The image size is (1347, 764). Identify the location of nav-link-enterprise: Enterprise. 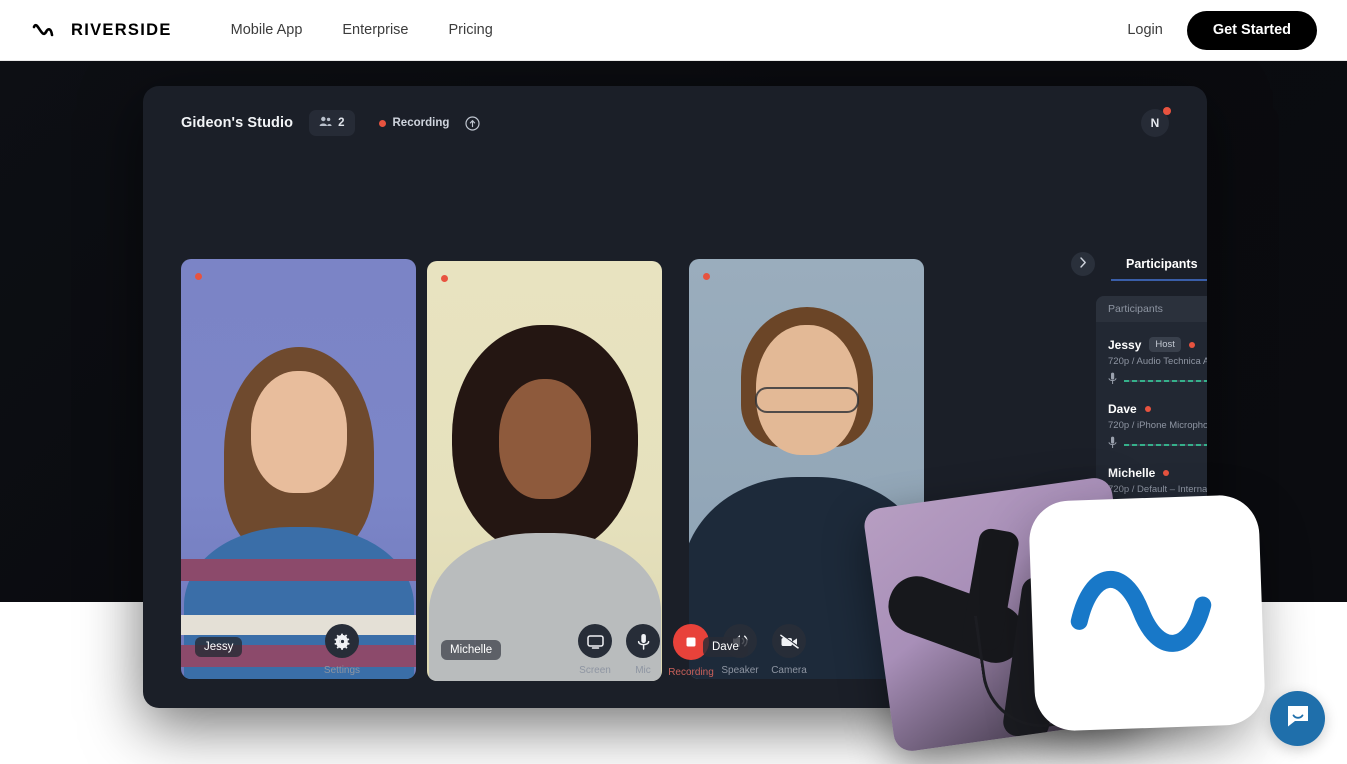
(375, 30).